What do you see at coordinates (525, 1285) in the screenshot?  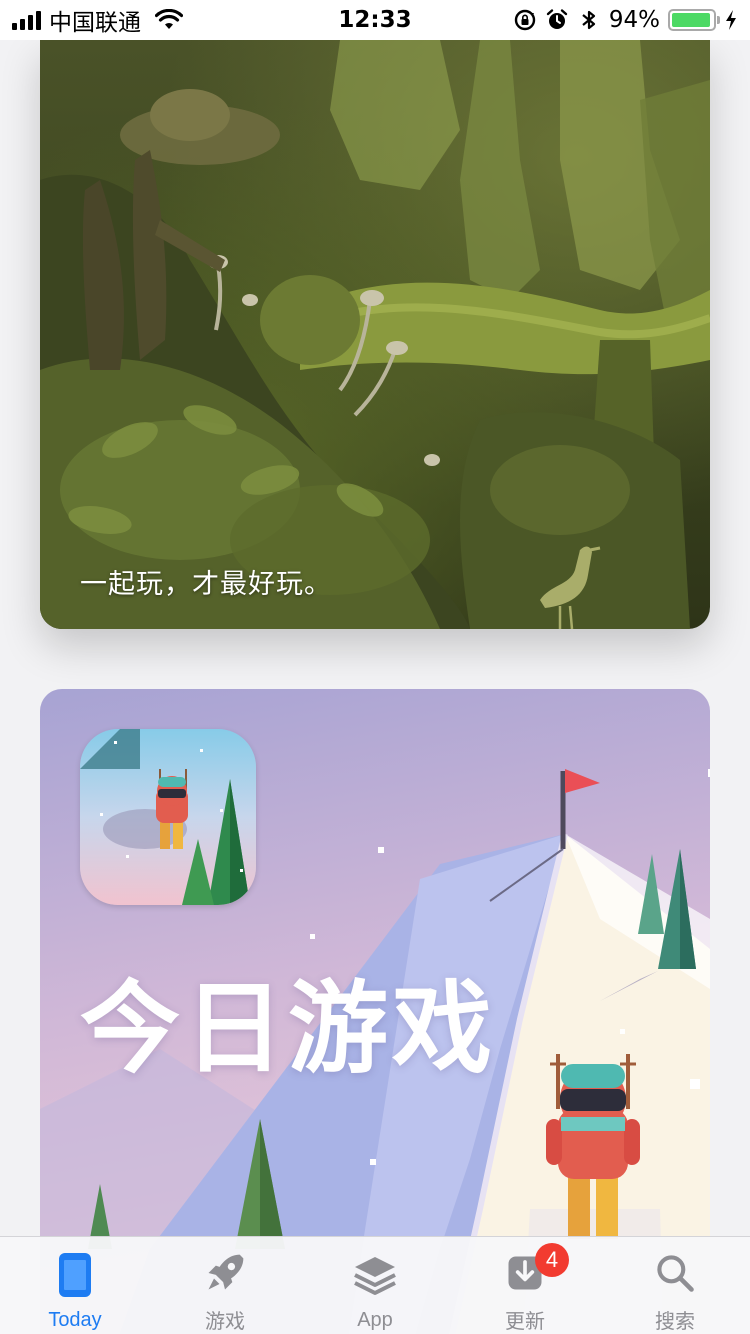 I see `tab-updates: 4 更新` at bounding box center [525, 1285].